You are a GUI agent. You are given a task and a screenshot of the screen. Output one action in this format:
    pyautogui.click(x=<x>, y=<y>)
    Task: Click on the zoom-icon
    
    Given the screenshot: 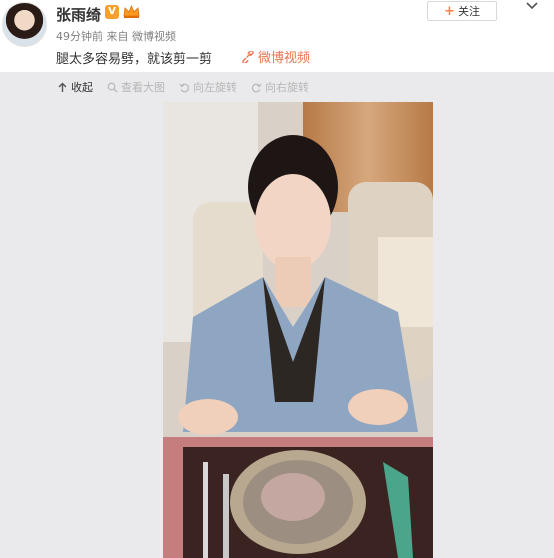 What is the action you would take?
    pyautogui.click(x=112, y=87)
    